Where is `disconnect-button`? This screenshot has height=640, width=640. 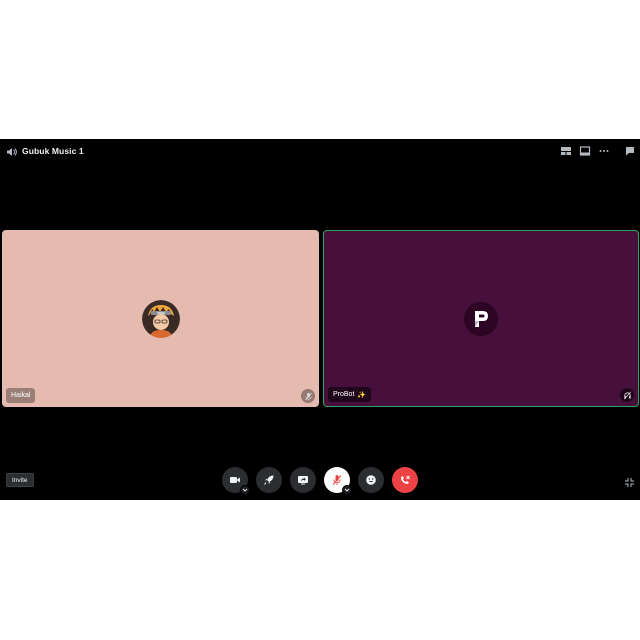
disconnect-button is located at coordinates (405, 480).